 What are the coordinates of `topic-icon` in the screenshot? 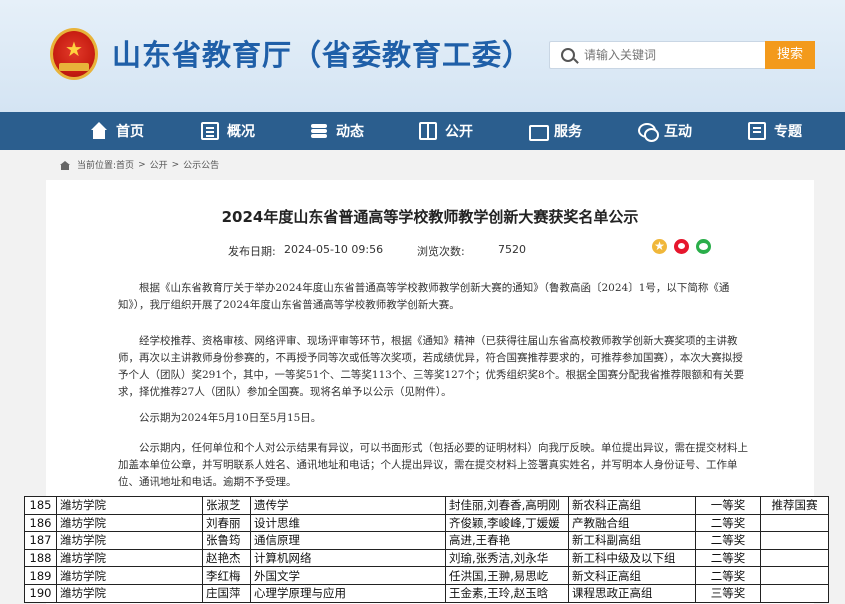 It's located at (757, 131).